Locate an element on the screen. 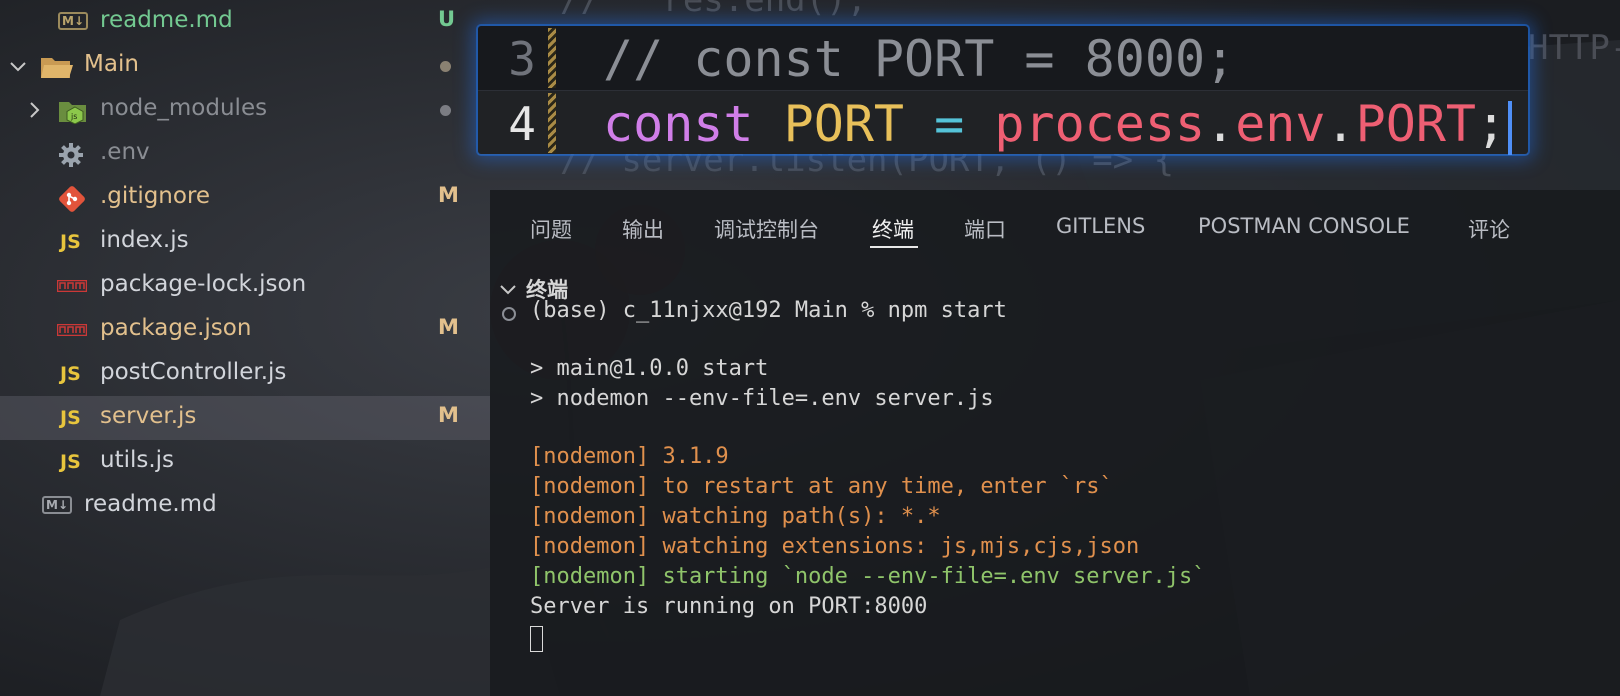 The width and height of the screenshot is (1620, 696). background-code-line: // res.end(); is located at coordinates (714, 10).